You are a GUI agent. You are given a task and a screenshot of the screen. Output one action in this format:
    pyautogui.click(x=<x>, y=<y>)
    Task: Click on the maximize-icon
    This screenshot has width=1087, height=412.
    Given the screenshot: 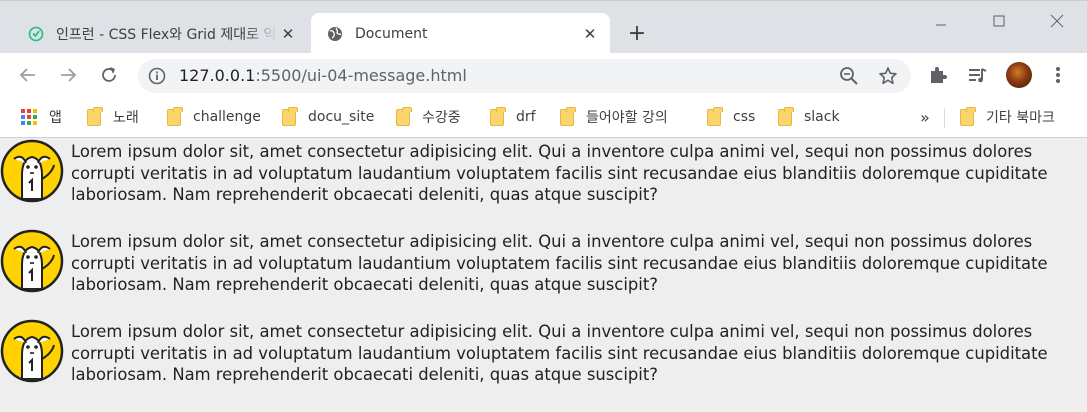 What is the action you would take?
    pyautogui.click(x=999, y=21)
    